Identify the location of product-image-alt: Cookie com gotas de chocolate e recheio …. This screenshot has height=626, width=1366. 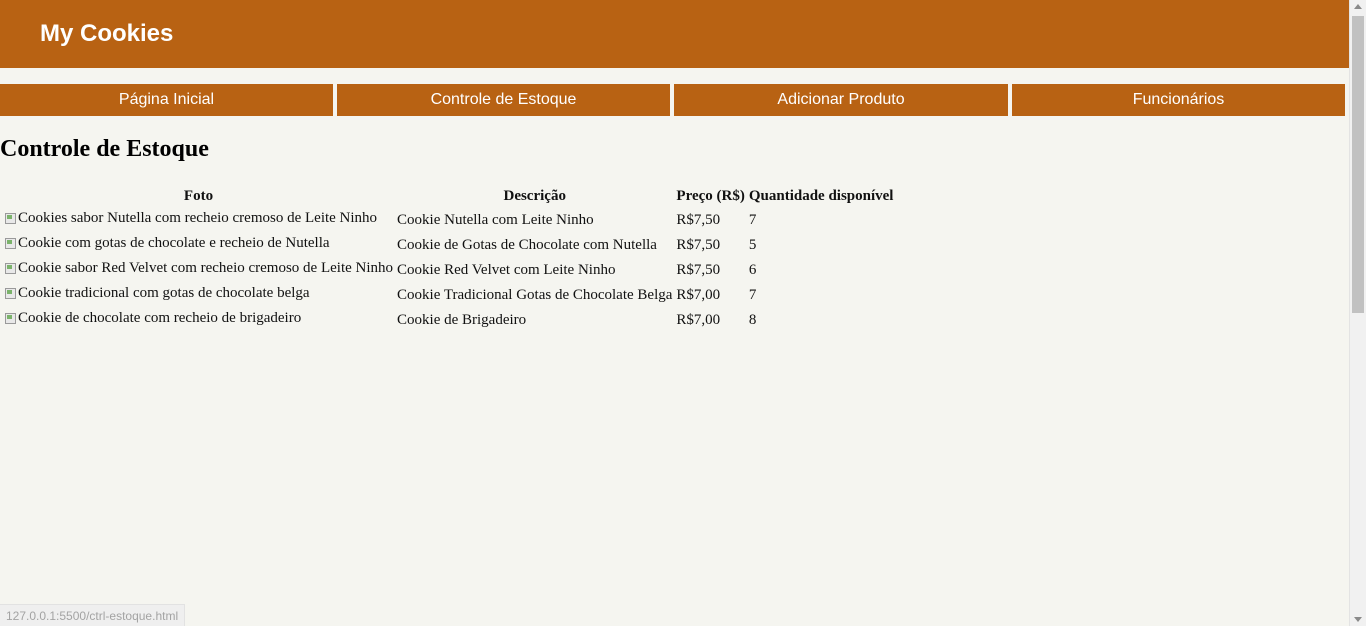
(174, 243).